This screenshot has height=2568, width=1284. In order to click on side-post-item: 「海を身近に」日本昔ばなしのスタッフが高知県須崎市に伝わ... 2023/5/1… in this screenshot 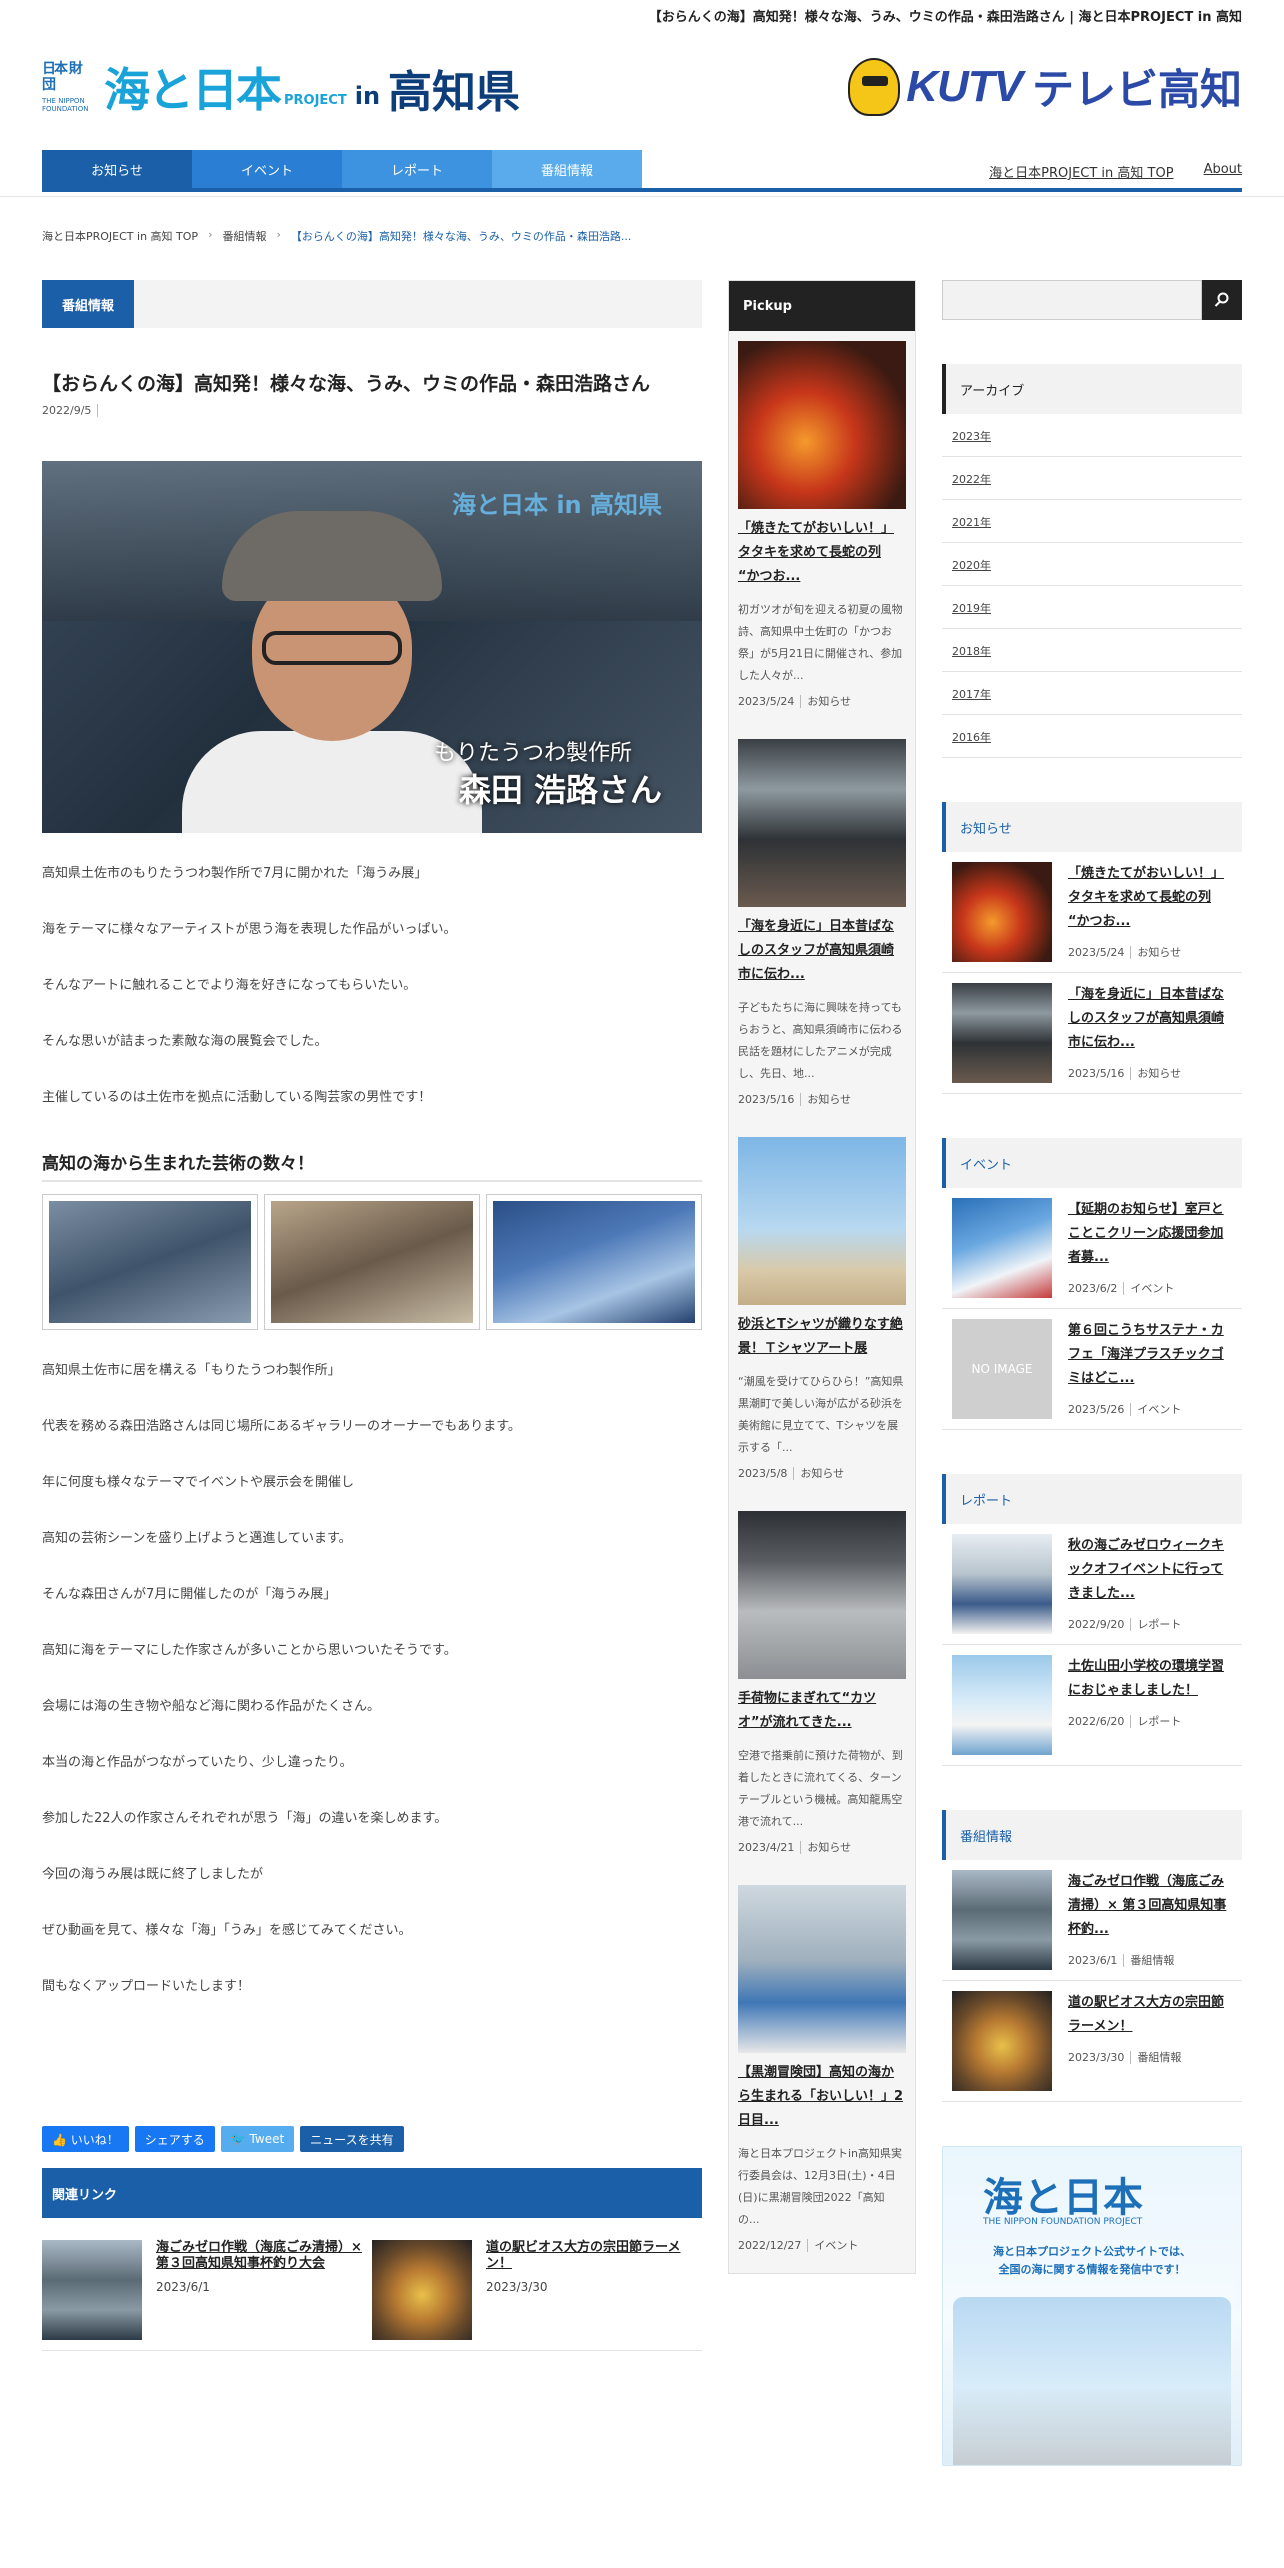, I will do `click(1092, 1033)`.